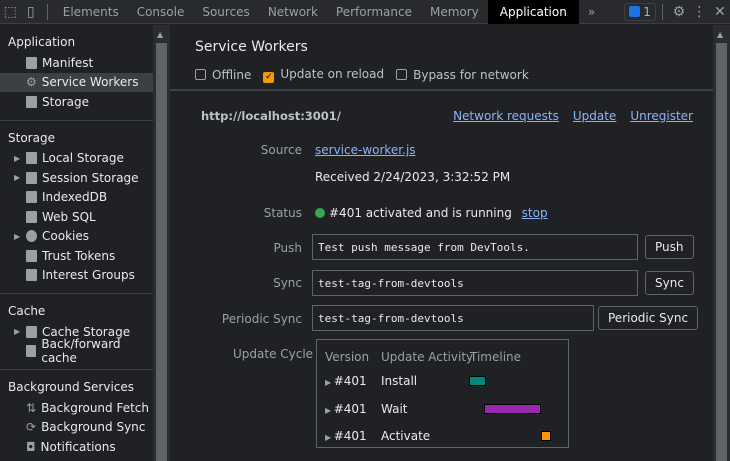 The width and height of the screenshot is (730, 461). What do you see at coordinates (454, 12) in the screenshot?
I see `tab-memory: Memory` at bounding box center [454, 12].